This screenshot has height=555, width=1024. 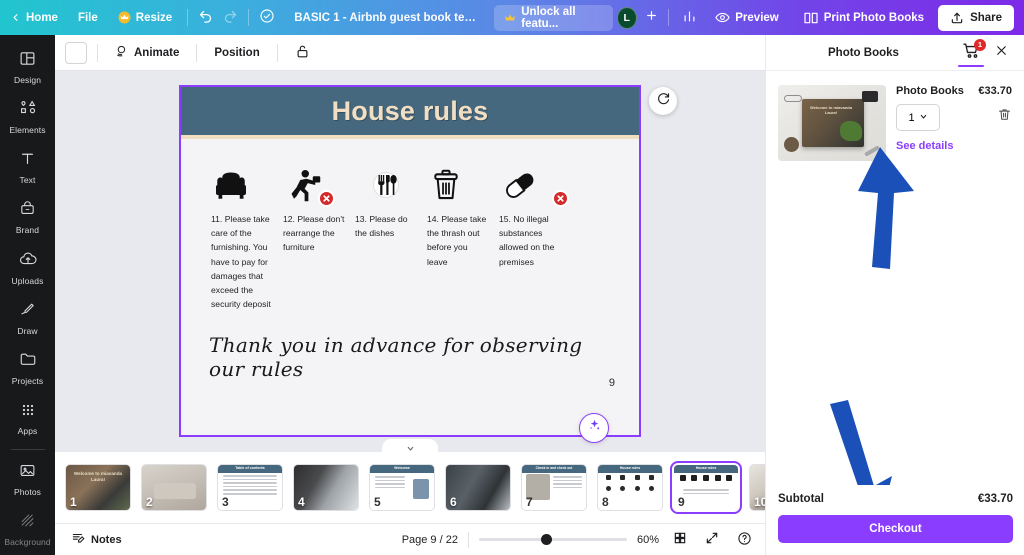 I want to click on unlock-icon, so click(x=302, y=53).